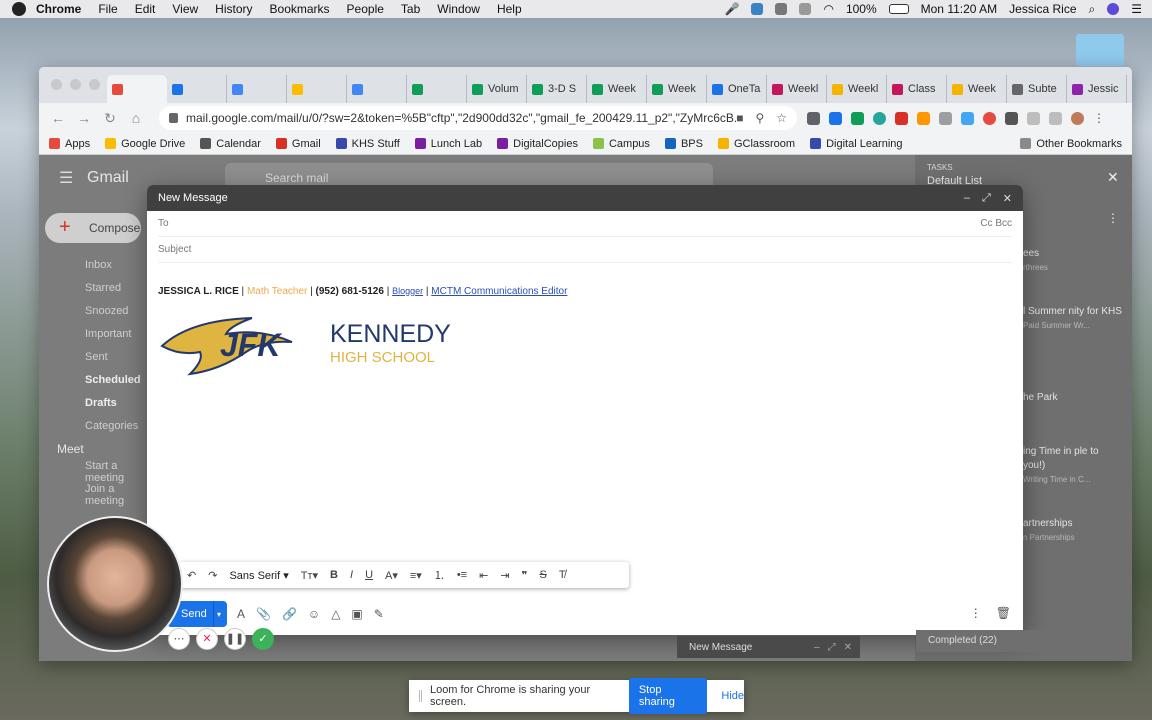 The width and height of the screenshot is (1152, 720). Describe the element at coordinates (94, 264) in the screenshot. I see `nav-item: Inbox` at that location.